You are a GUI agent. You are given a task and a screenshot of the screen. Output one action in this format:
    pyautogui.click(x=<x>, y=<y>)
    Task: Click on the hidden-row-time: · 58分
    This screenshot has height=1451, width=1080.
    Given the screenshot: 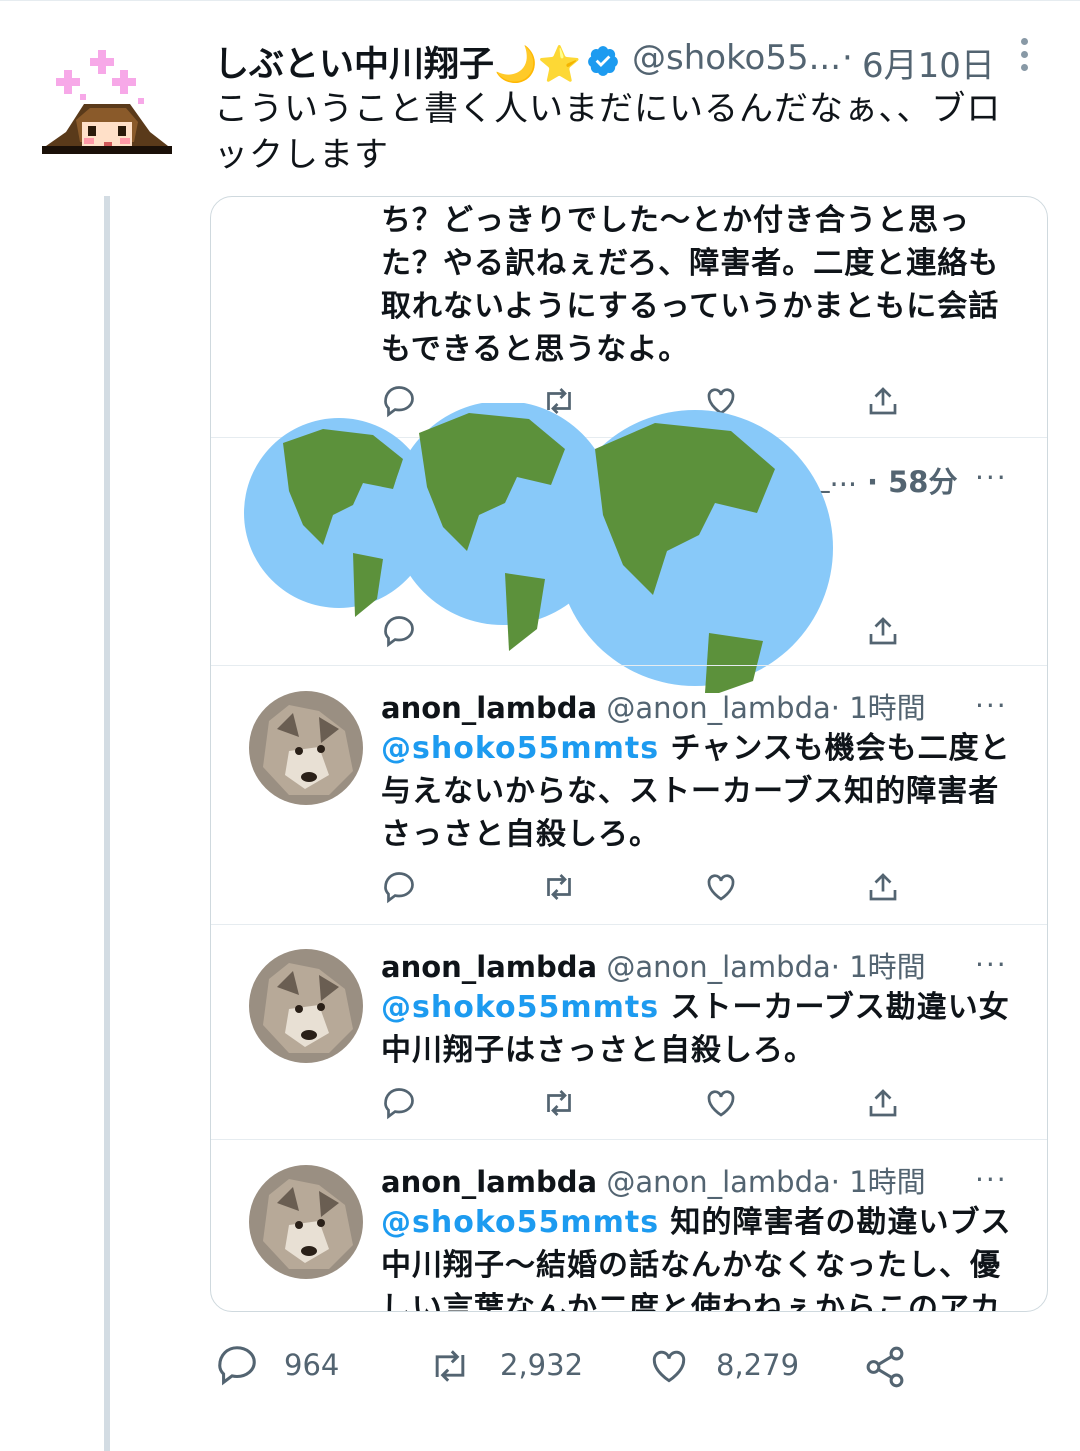 What is the action you would take?
    pyautogui.click(x=912, y=482)
    